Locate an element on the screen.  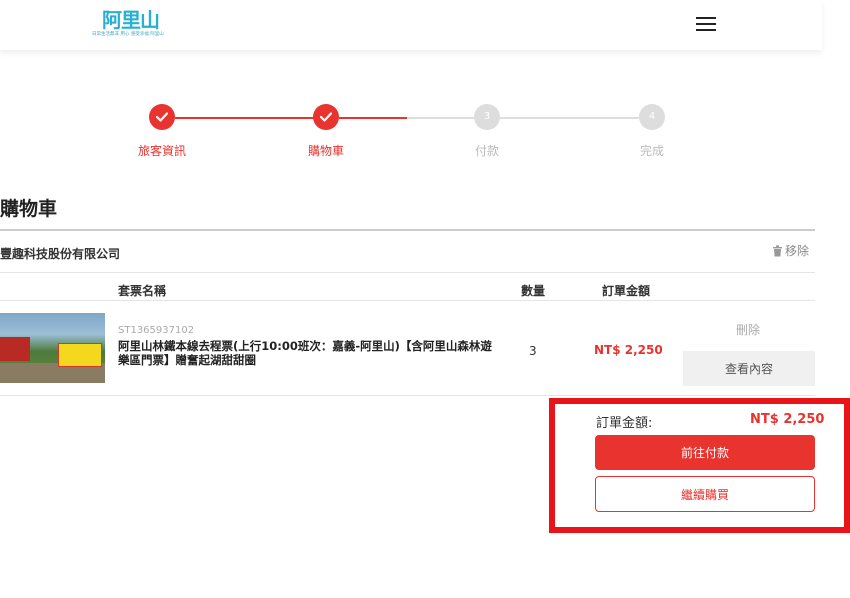
step-label: 購物車 is located at coordinates (325, 151).